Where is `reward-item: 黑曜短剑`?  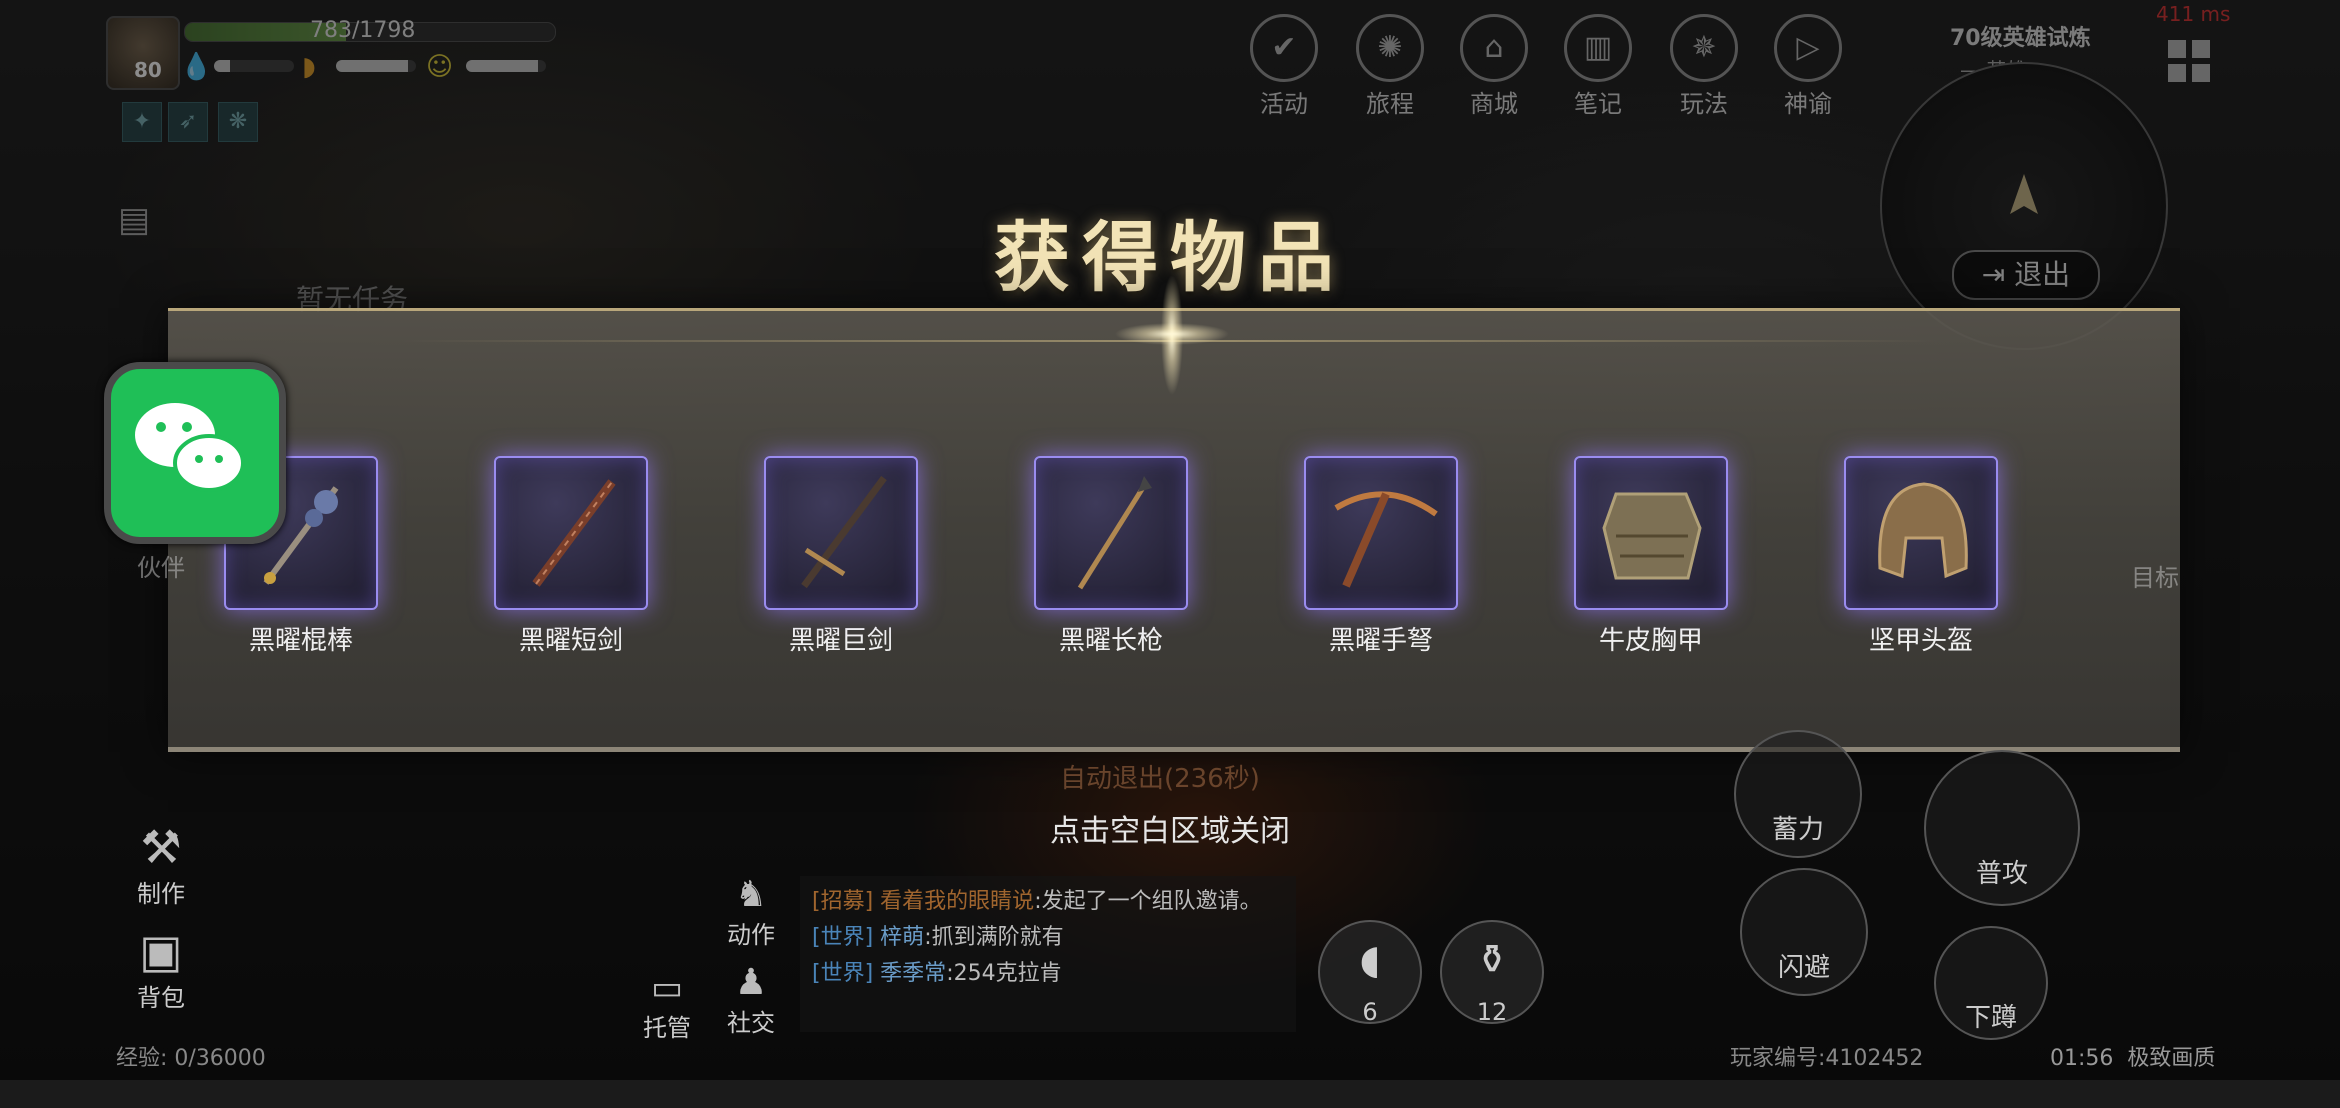 reward-item: 黑曜短剑 is located at coordinates (571, 556).